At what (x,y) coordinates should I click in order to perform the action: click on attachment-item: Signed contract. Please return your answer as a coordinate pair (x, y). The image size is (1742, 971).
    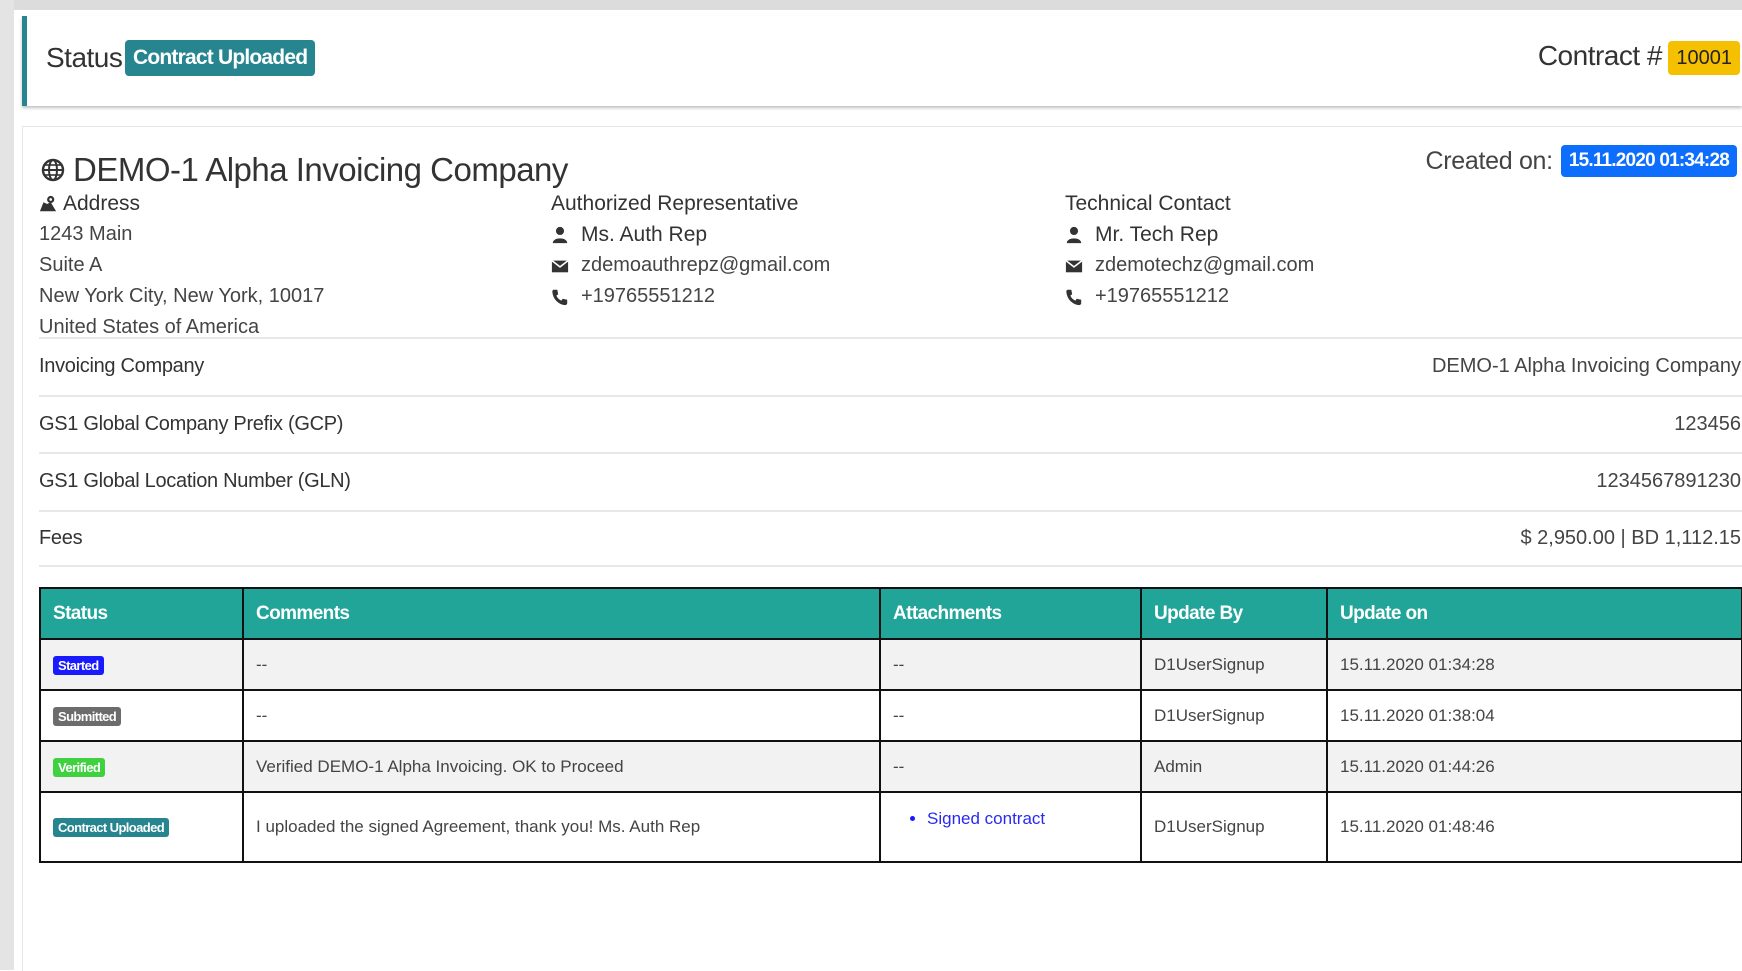
    Looking at the image, I should click on (1027, 819).